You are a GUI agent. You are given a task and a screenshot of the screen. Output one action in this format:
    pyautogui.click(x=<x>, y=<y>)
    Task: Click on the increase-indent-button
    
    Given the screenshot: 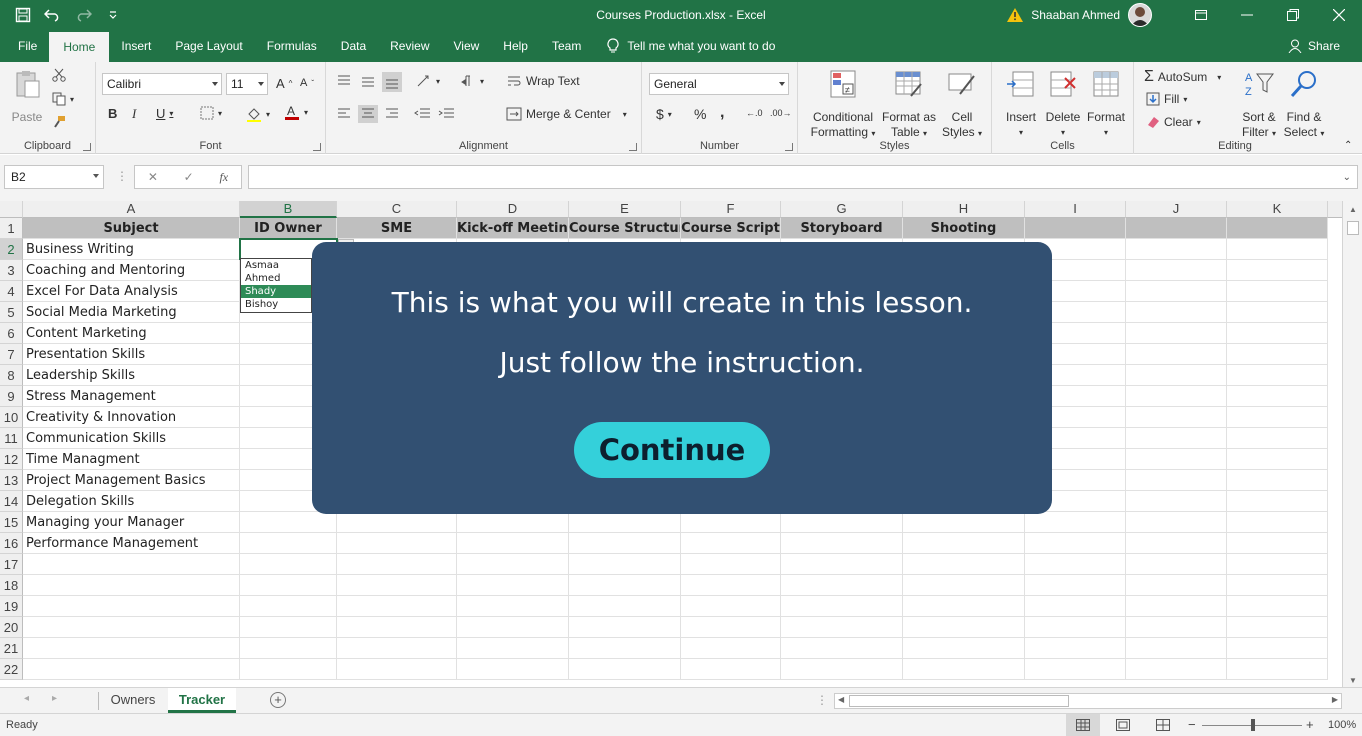 What is the action you would take?
    pyautogui.click(x=447, y=114)
    